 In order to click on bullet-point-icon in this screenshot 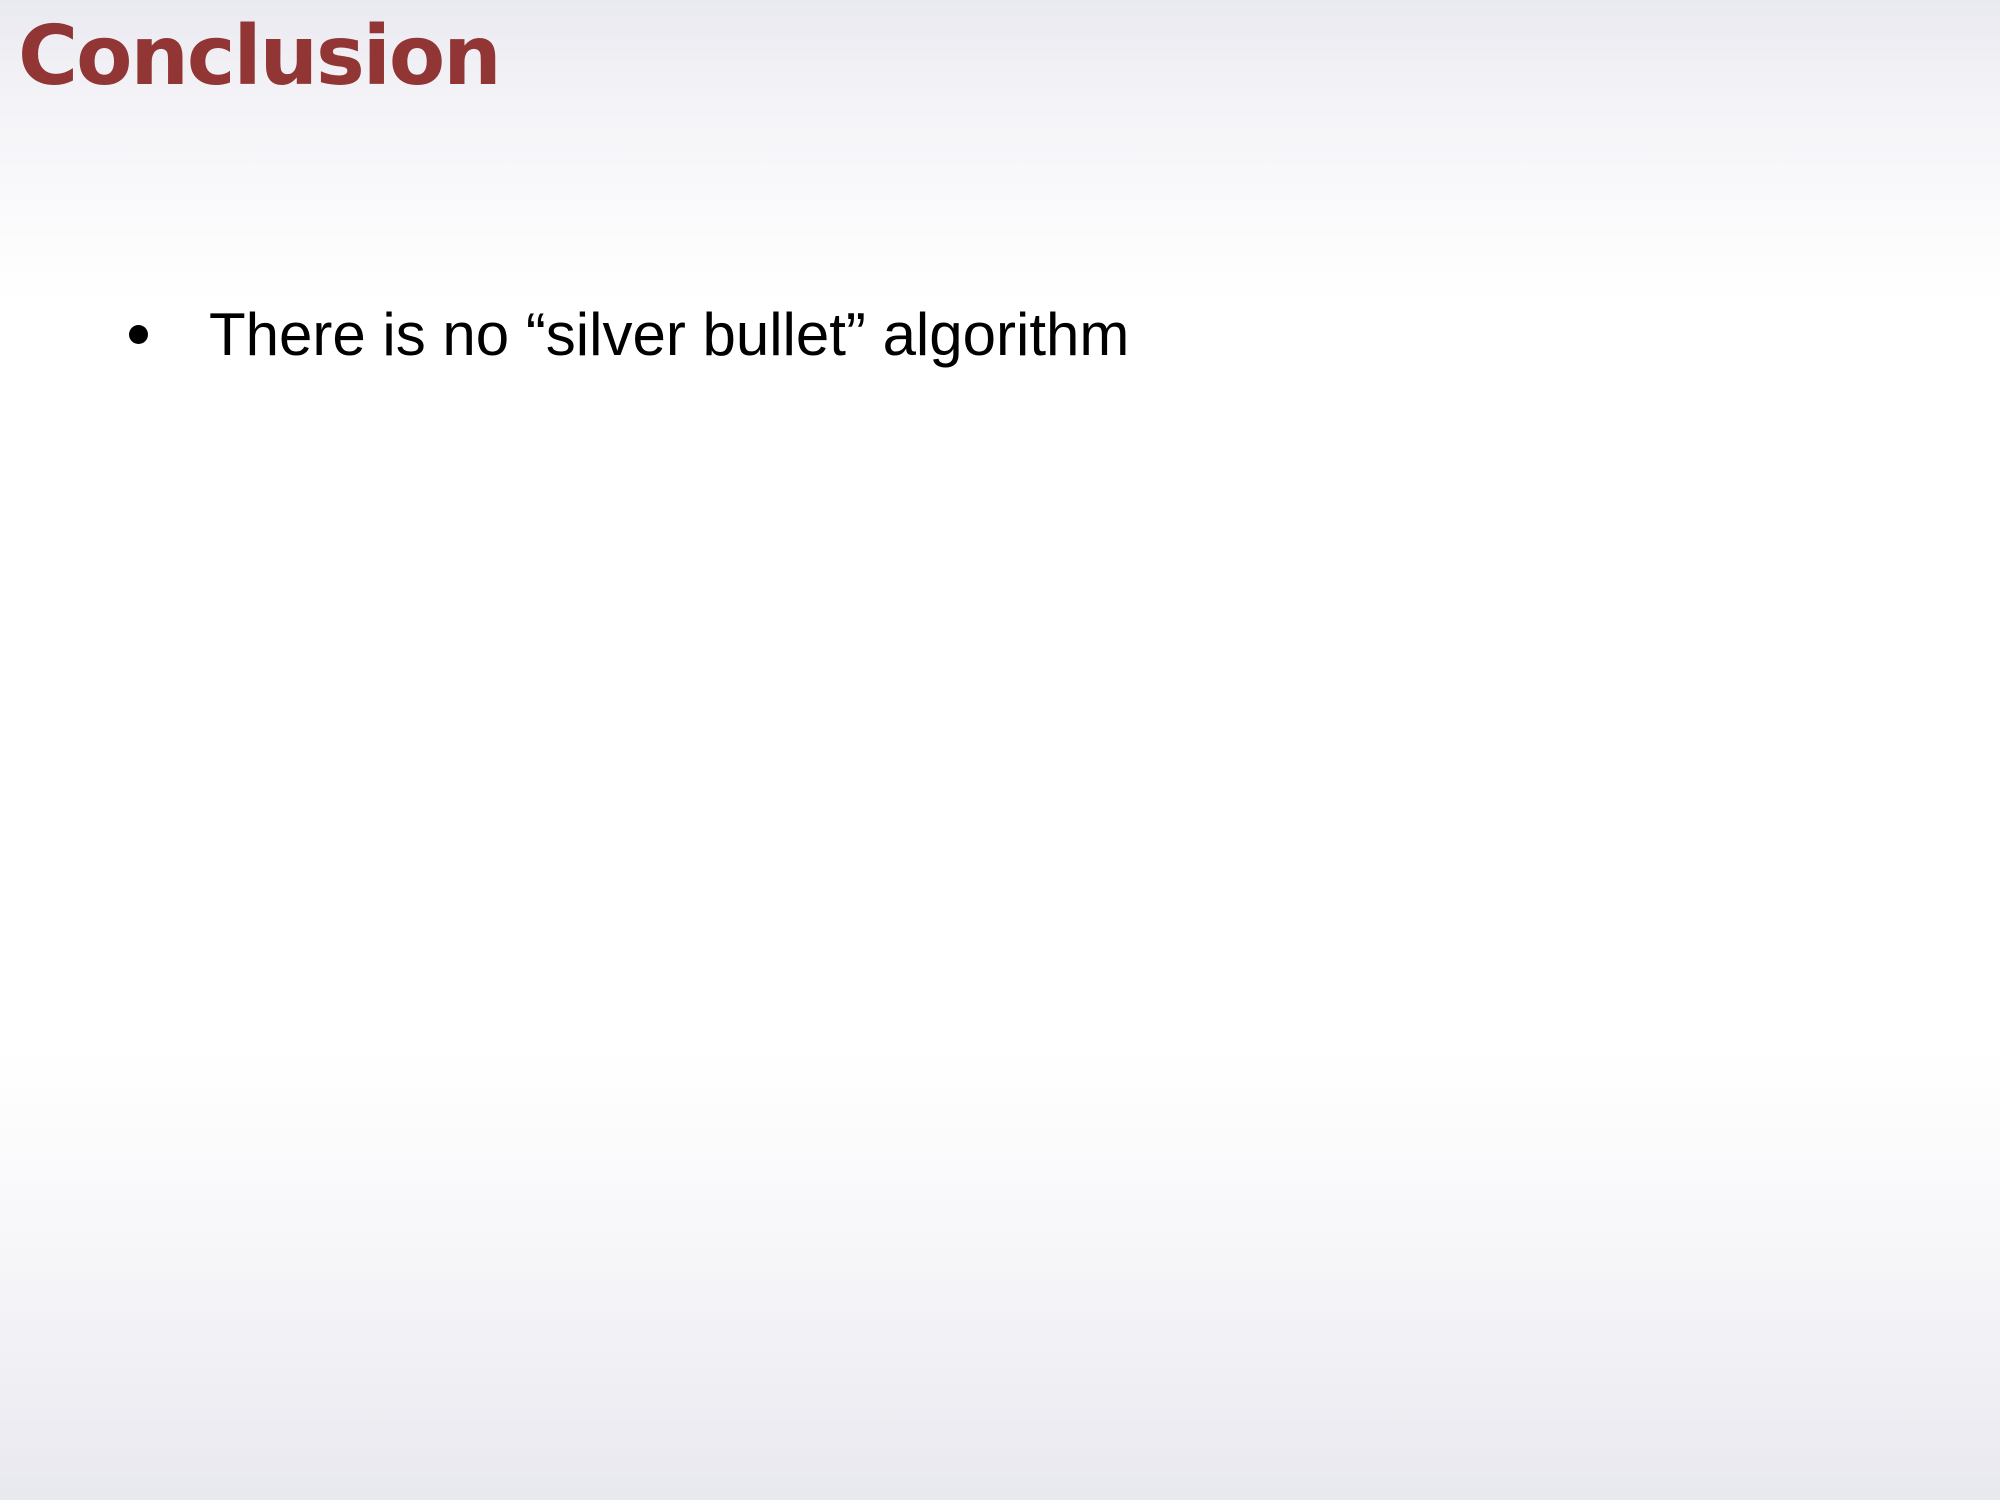, I will do `click(138, 334)`.